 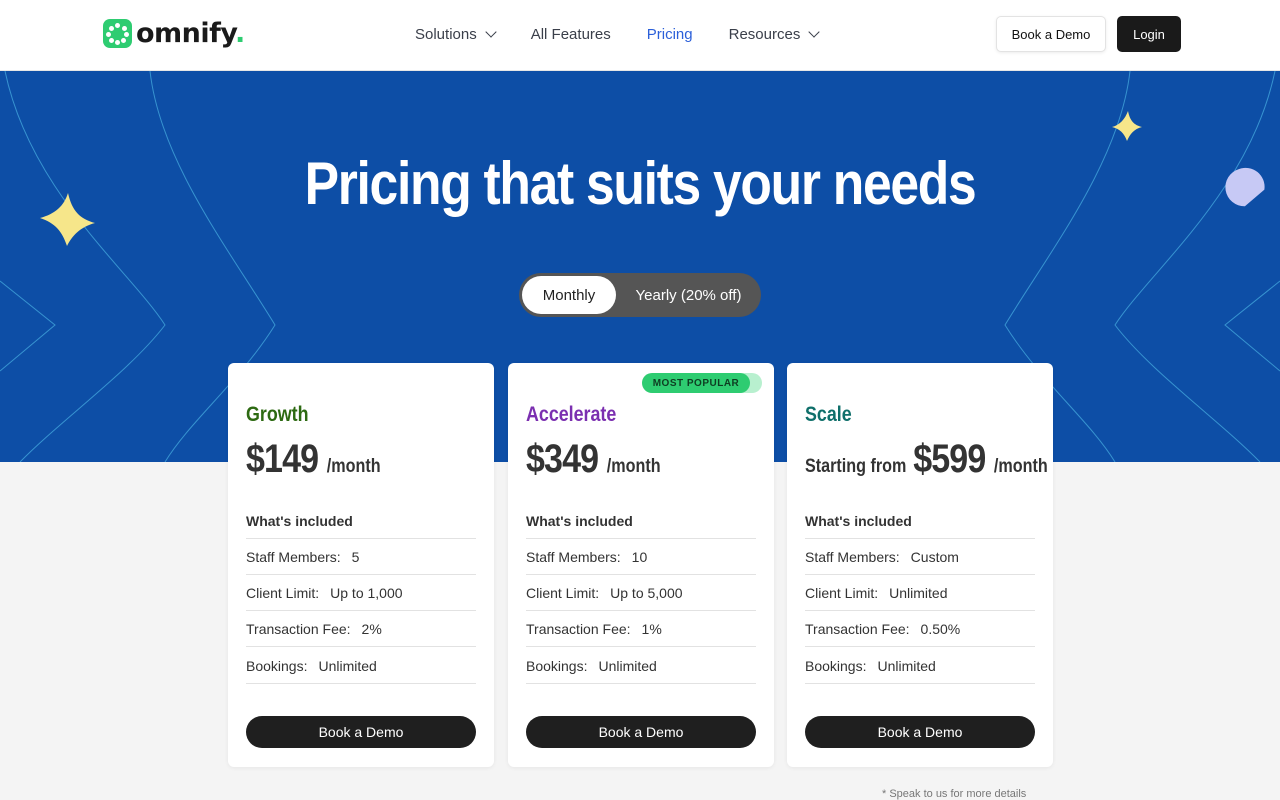 I want to click on feature-row: Client Limit: Up to 1,000, so click(x=361, y=593).